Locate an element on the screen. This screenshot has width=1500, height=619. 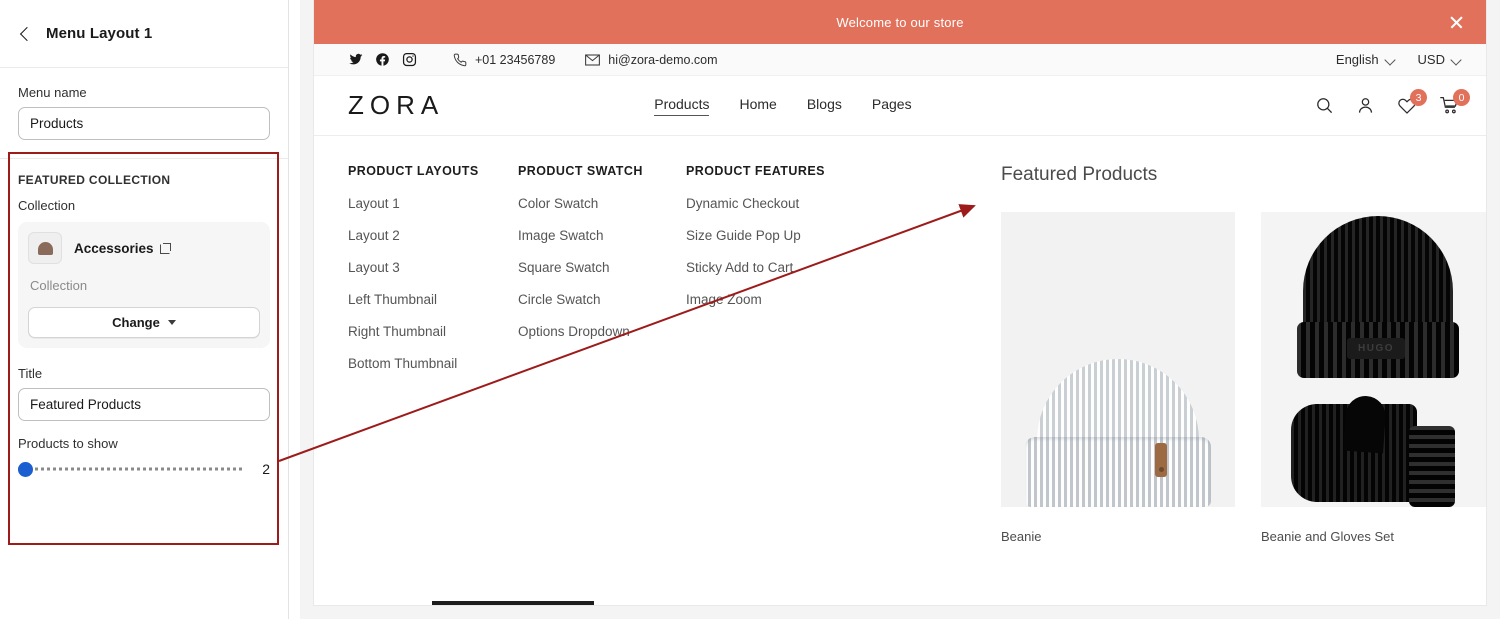
menu-name-input is located at coordinates (144, 123).